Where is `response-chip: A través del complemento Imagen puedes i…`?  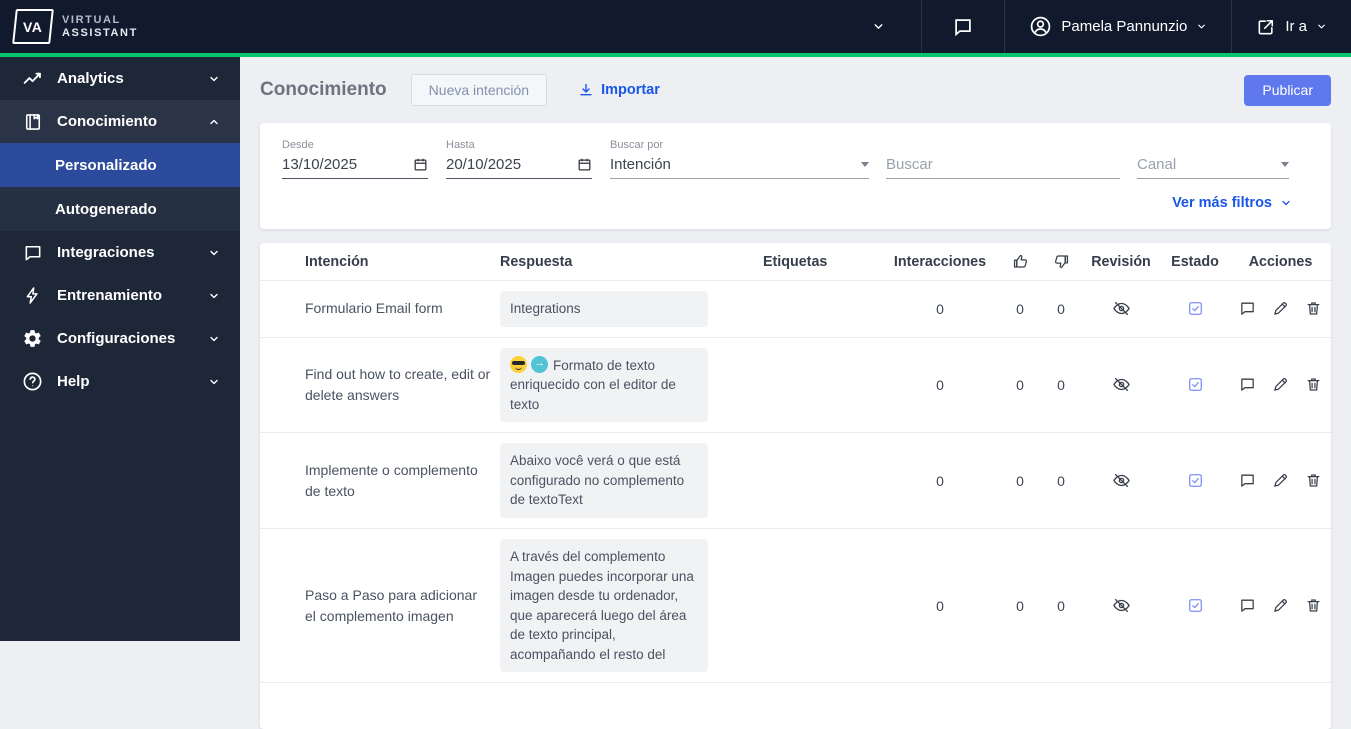
response-chip: A través del complemento Imagen puedes i… is located at coordinates (604, 605).